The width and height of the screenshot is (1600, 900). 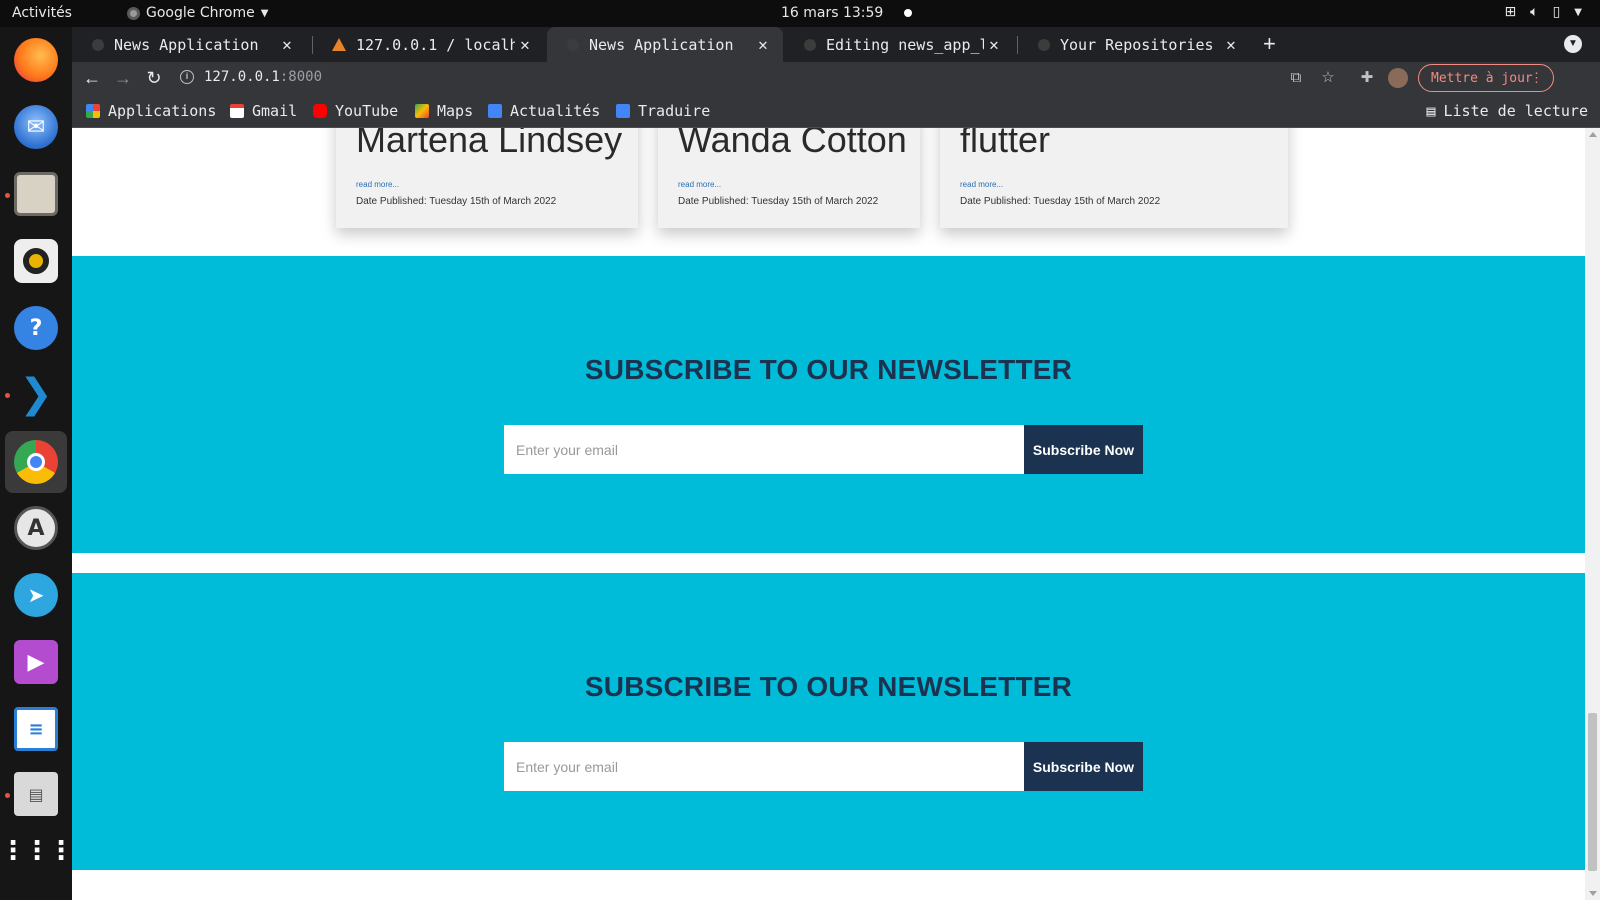 I want to click on dock-item-rhythmbox, so click(x=36, y=261).